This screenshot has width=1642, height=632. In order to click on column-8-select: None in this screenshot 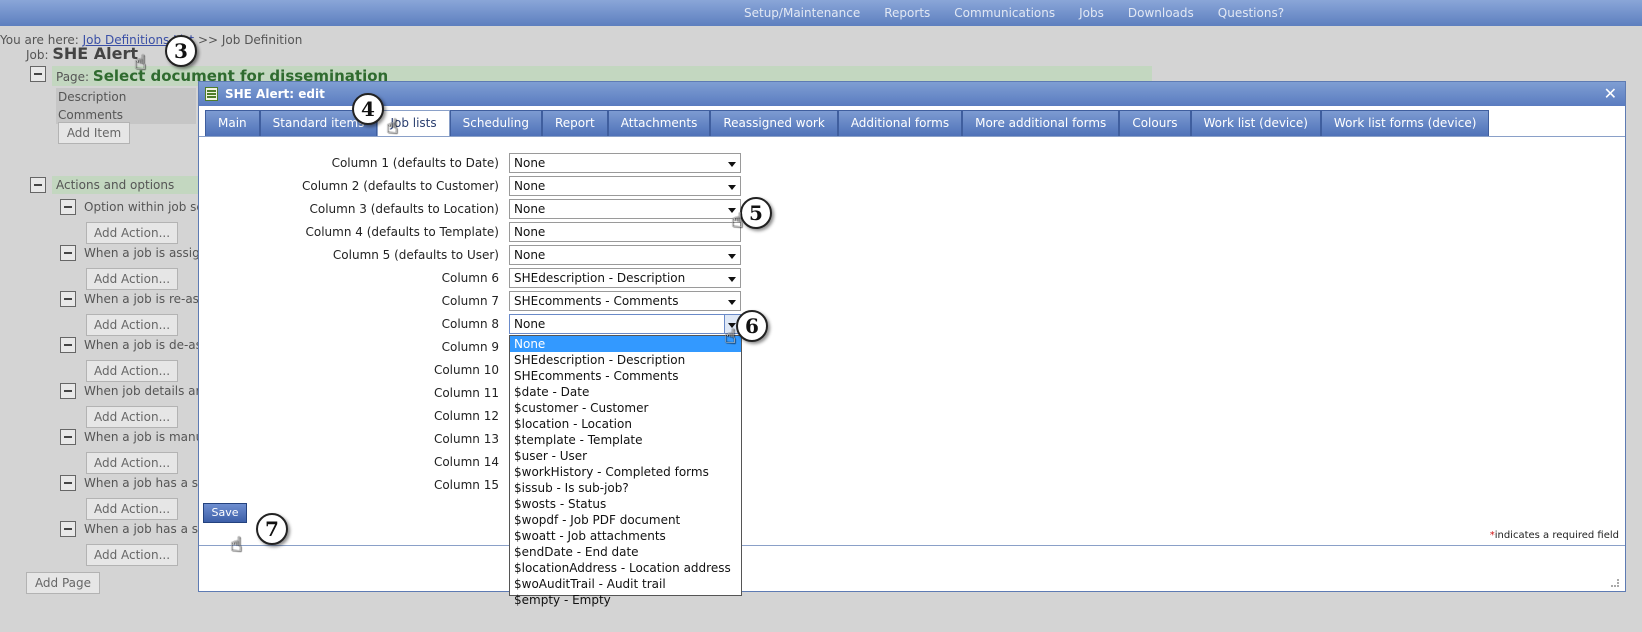, I will do `click(625, 324)`.